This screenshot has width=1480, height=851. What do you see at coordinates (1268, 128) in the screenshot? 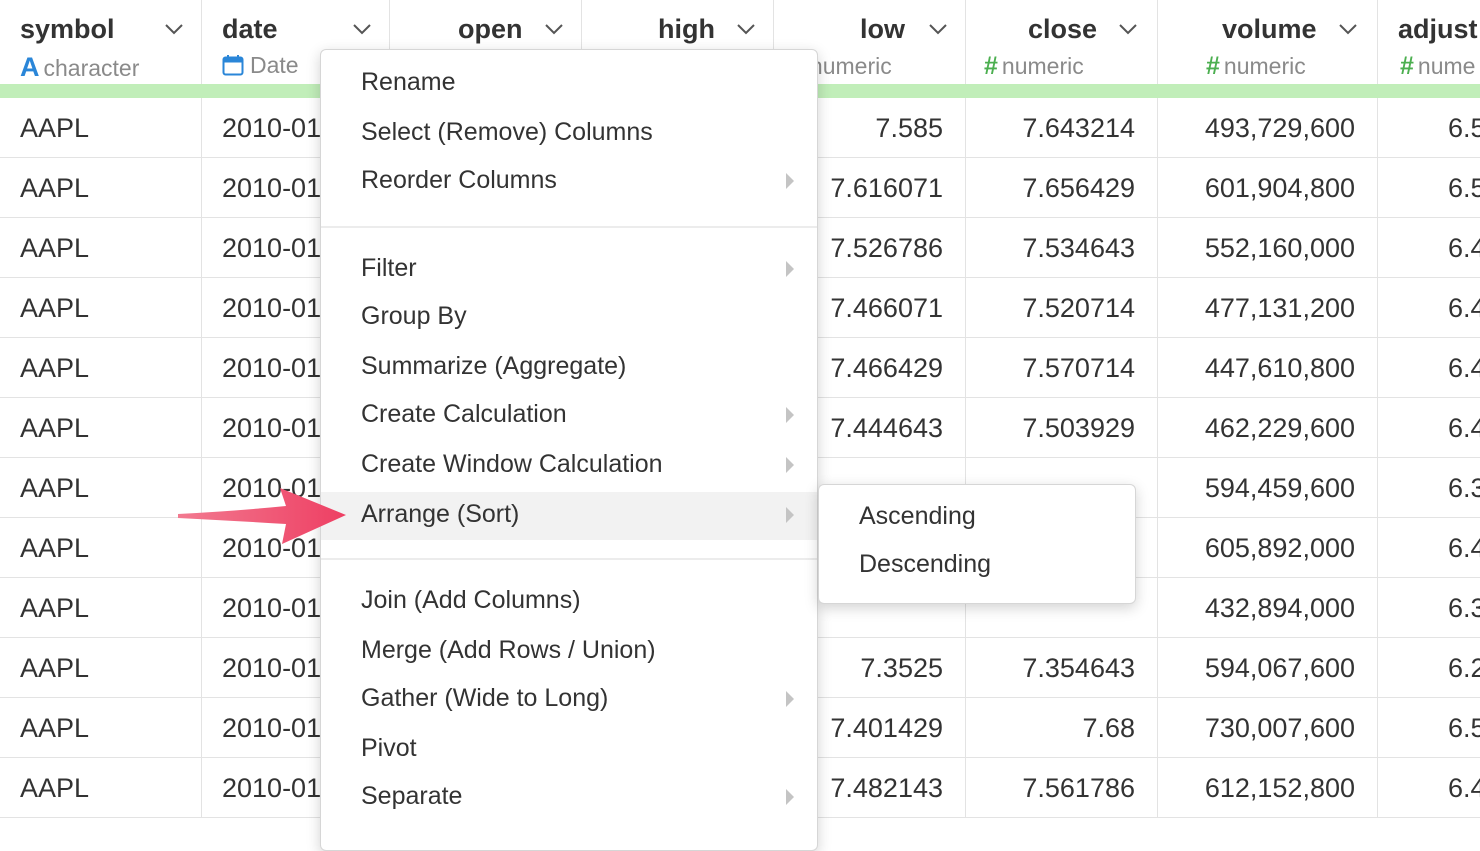
I see `cell-volume: 493,729,600` at bounding box center [1268, 128].